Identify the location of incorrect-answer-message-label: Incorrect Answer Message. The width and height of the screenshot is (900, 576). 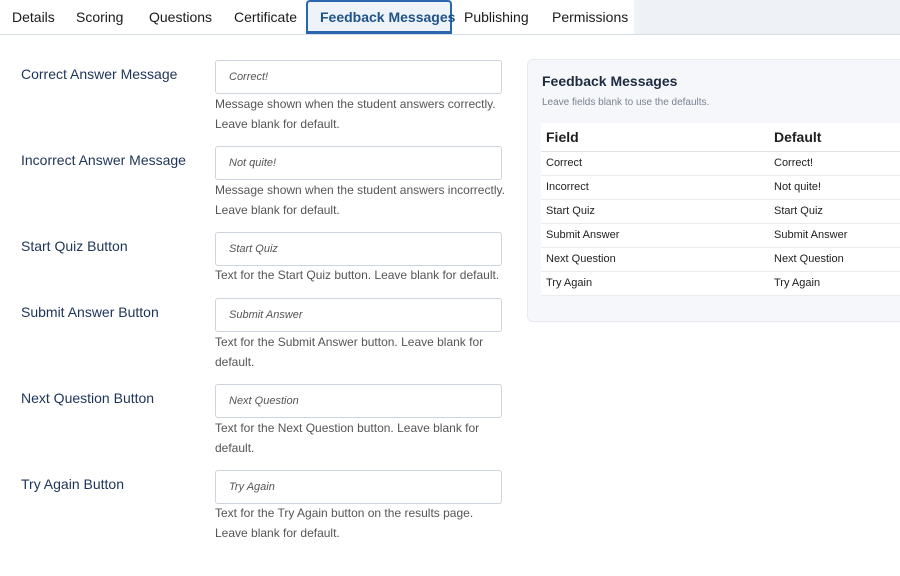
(103, 160).